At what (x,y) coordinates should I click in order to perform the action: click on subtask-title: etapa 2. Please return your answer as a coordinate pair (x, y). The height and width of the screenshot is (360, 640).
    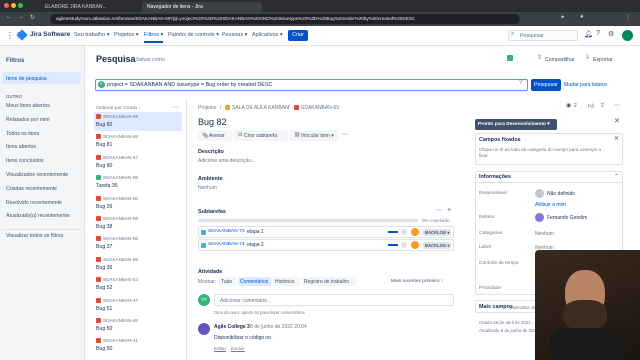
    Looking at the image, I should click on (255, 245).